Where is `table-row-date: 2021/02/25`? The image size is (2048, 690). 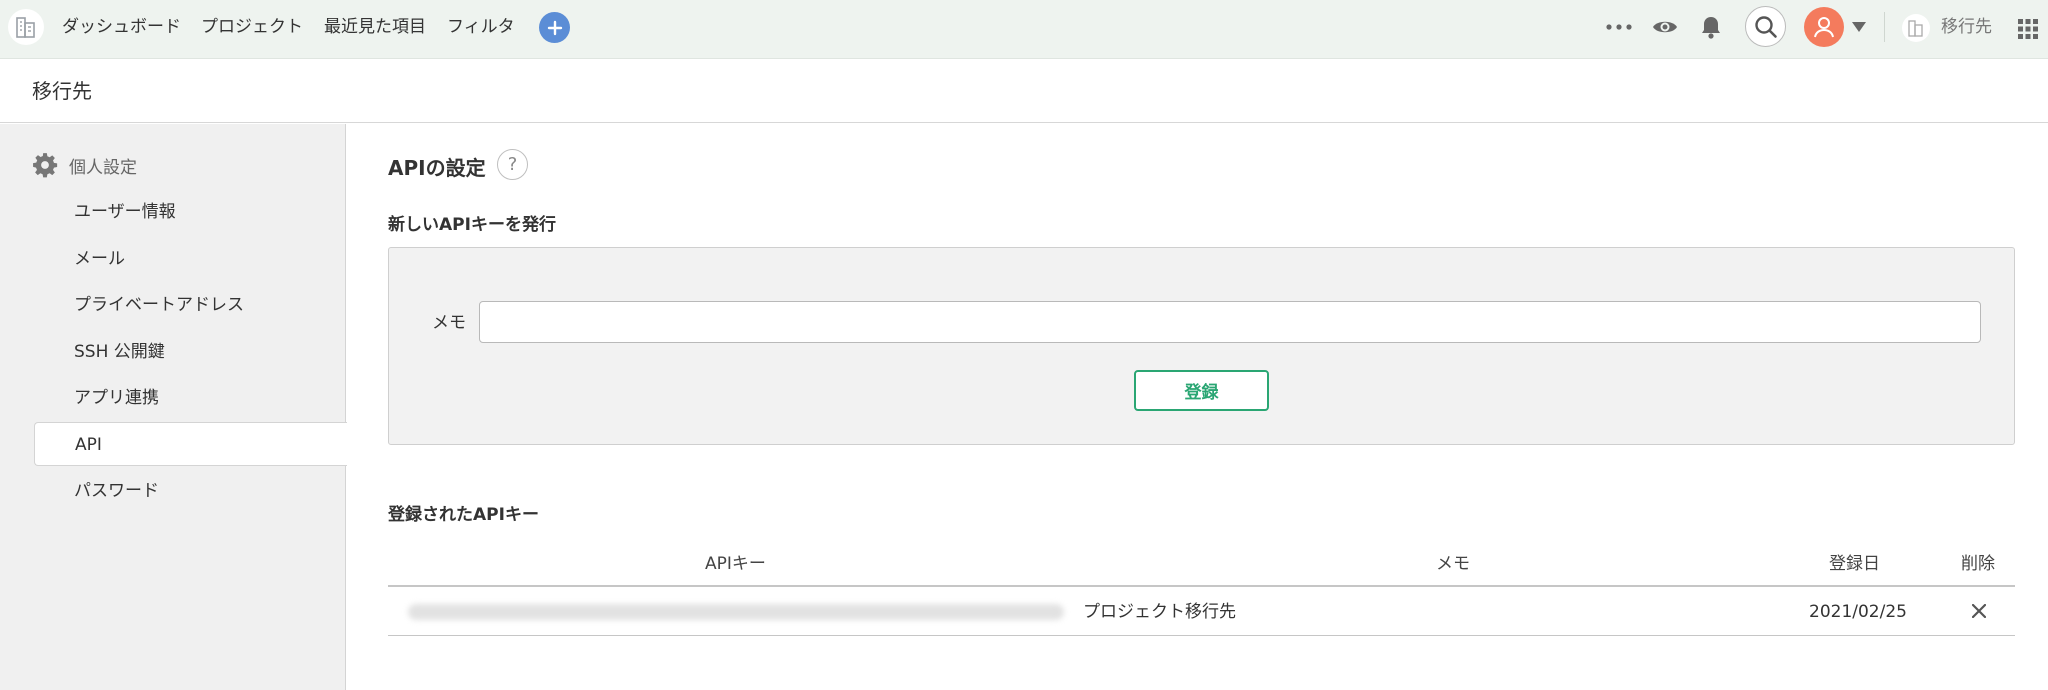
table-row-date: 2021/02/25 is located at coordinates (1858, 612).